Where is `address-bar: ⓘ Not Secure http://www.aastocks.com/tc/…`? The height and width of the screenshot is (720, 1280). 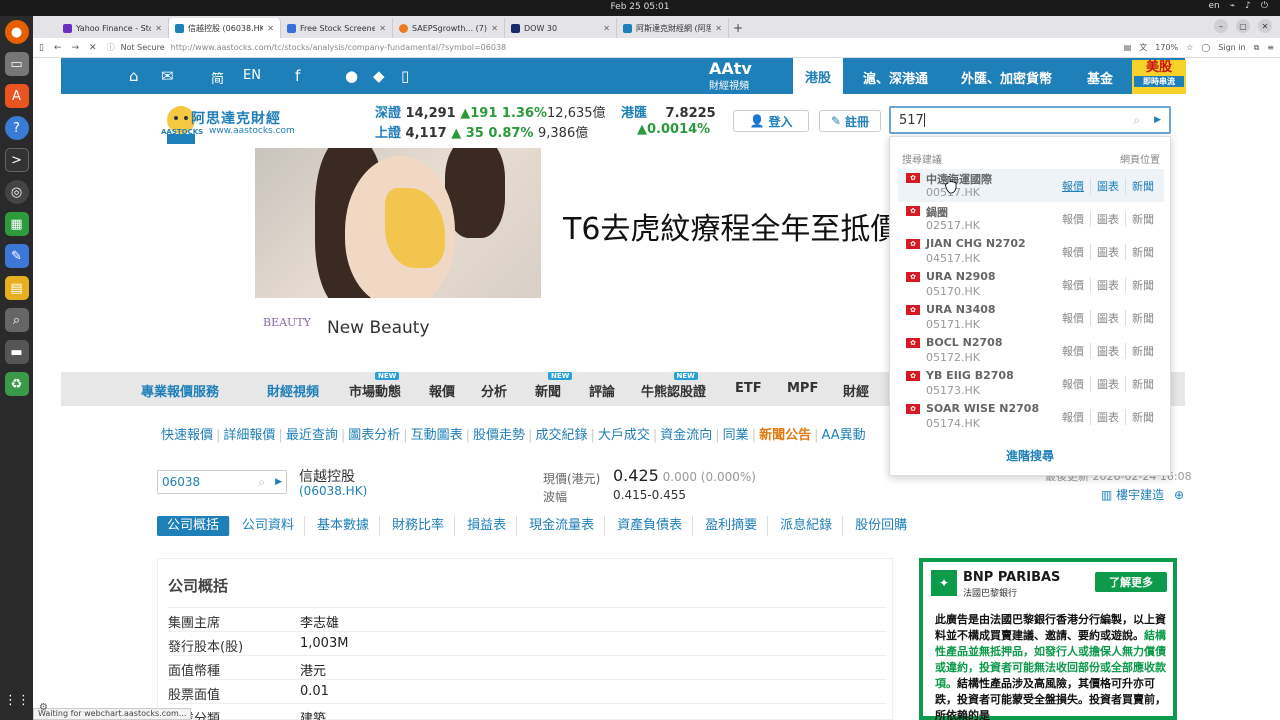
address-bar: ⓘ Not Secure http://www.aastocks.com/tc/… is located at coordinates (610, 48).